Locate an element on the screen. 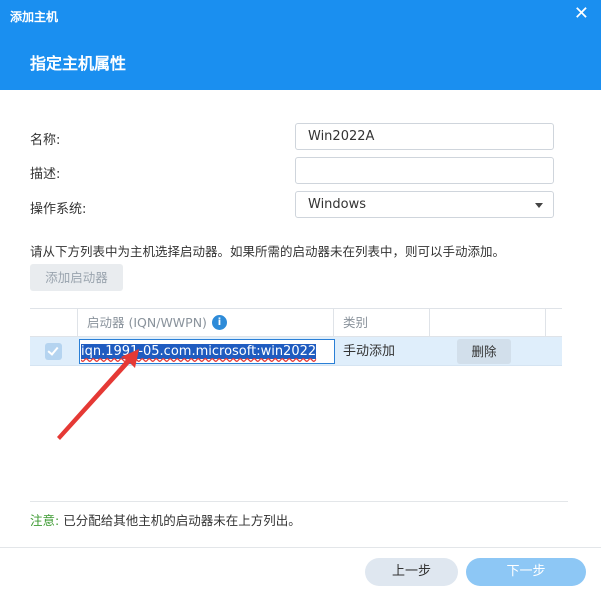 This screenshot has height=589, width=601. os-label: 操作系统: is located at coordinates (58, 209).